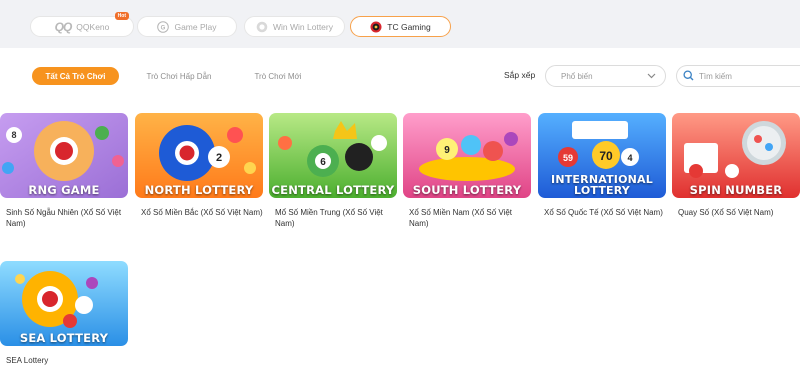 The height and width of the screenshot is (366, 800). Describe the element at coordinates (409, 26) in the screenshot. I see `provider-label: TC Gaming` at that location.